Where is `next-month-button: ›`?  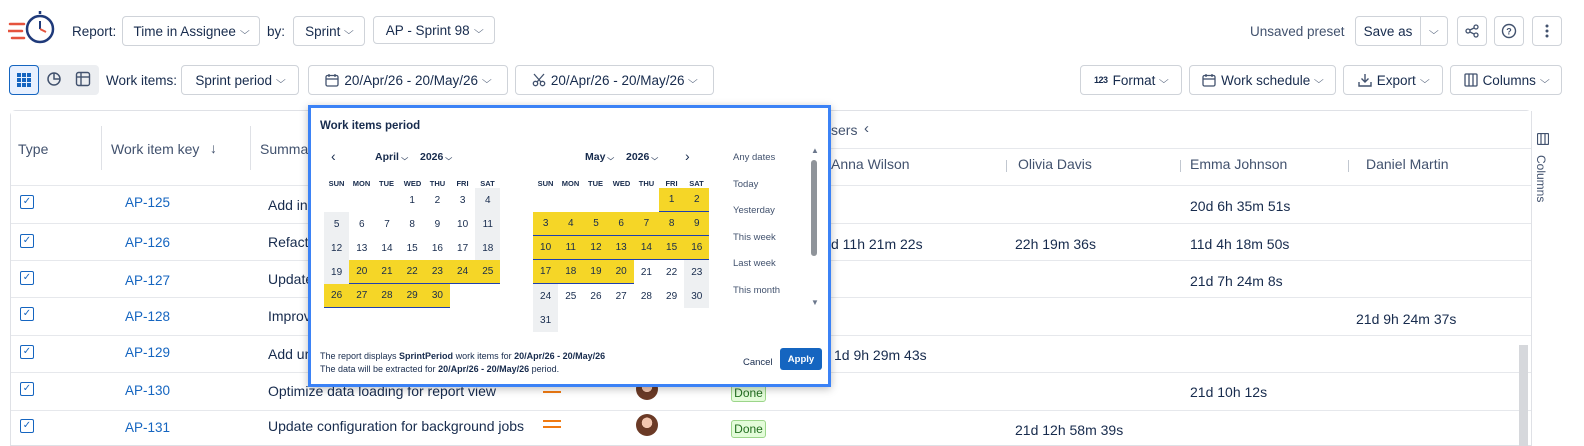 next-month-button: › is located at coordinates (687, 156).